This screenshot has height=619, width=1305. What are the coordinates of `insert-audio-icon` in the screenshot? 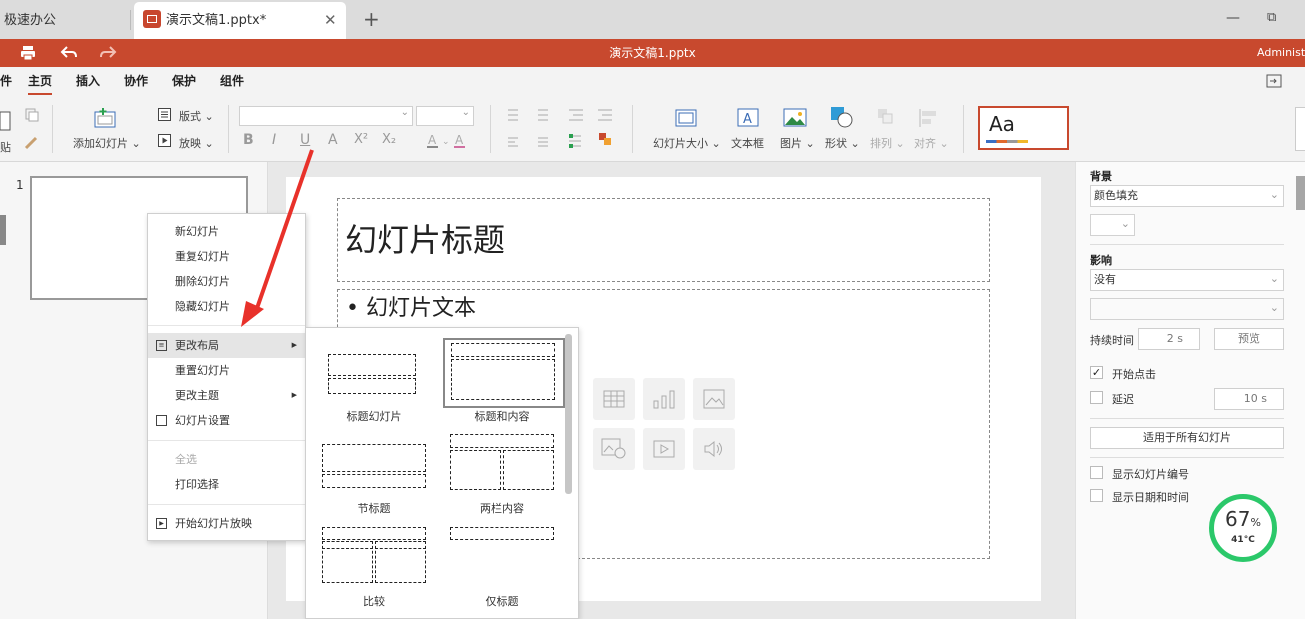 It's located at (714, 449).